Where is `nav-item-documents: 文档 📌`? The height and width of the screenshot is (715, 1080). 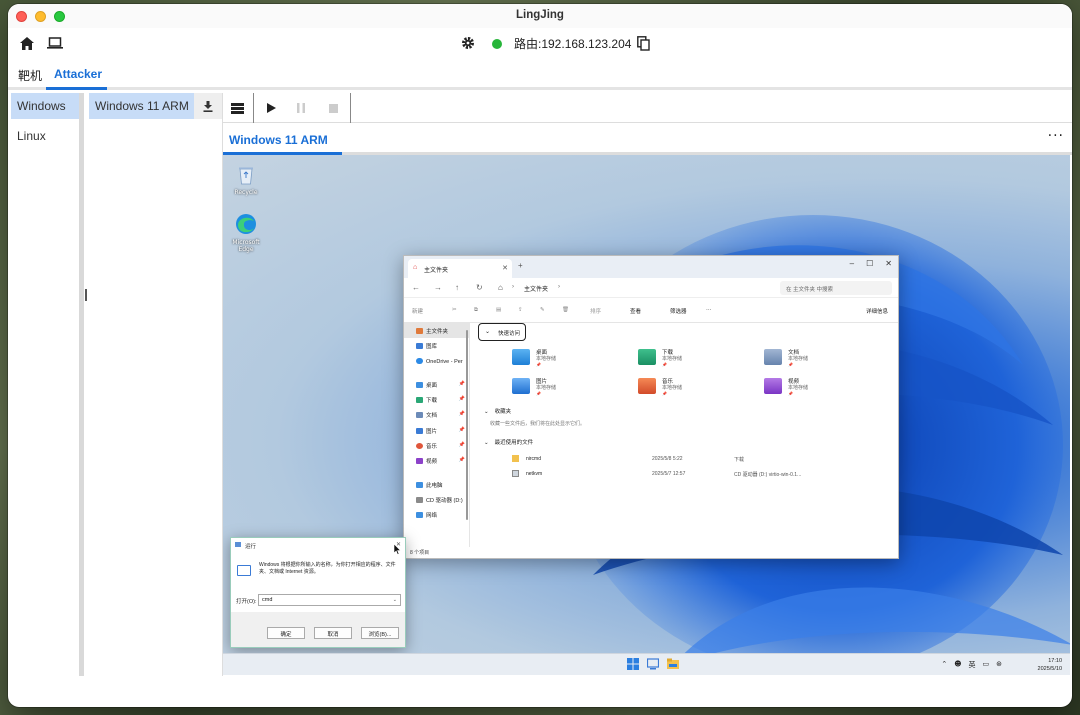 nav-item-documents: 文档 📌 is located at coordinates (436, 414).